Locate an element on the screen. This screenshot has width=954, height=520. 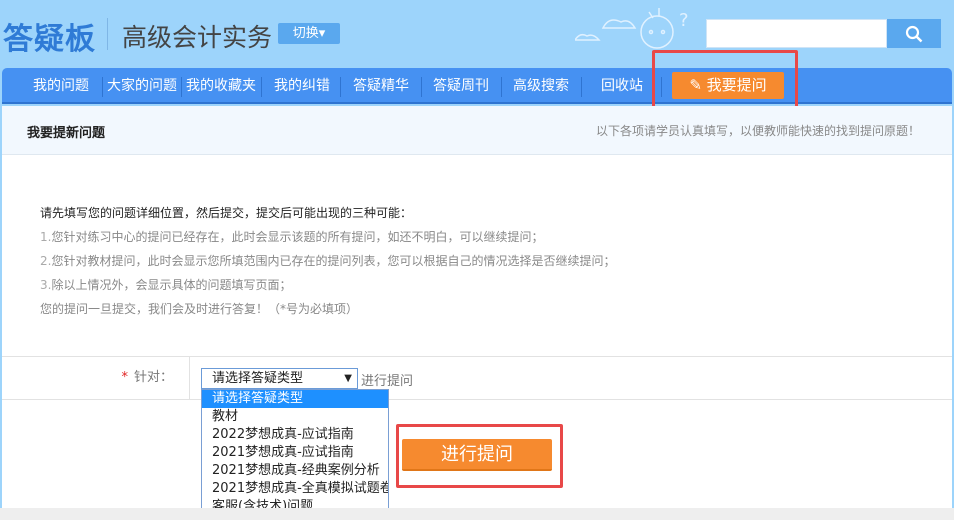
option: 2021梦想成真-经典案例分析 is located at coordinates (295, 471).